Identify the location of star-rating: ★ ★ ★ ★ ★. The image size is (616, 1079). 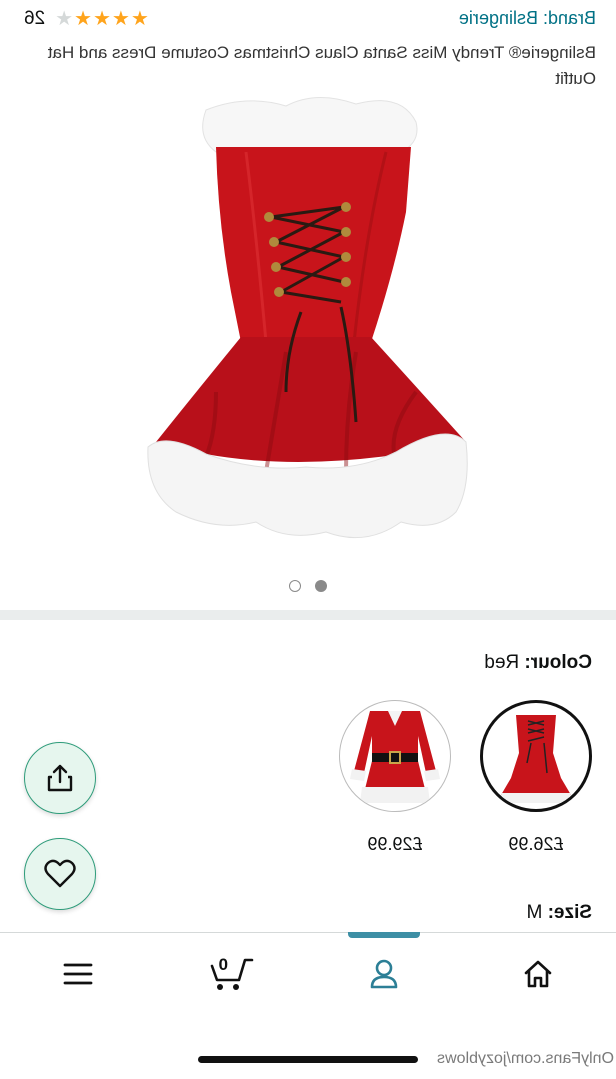
(102, 18).